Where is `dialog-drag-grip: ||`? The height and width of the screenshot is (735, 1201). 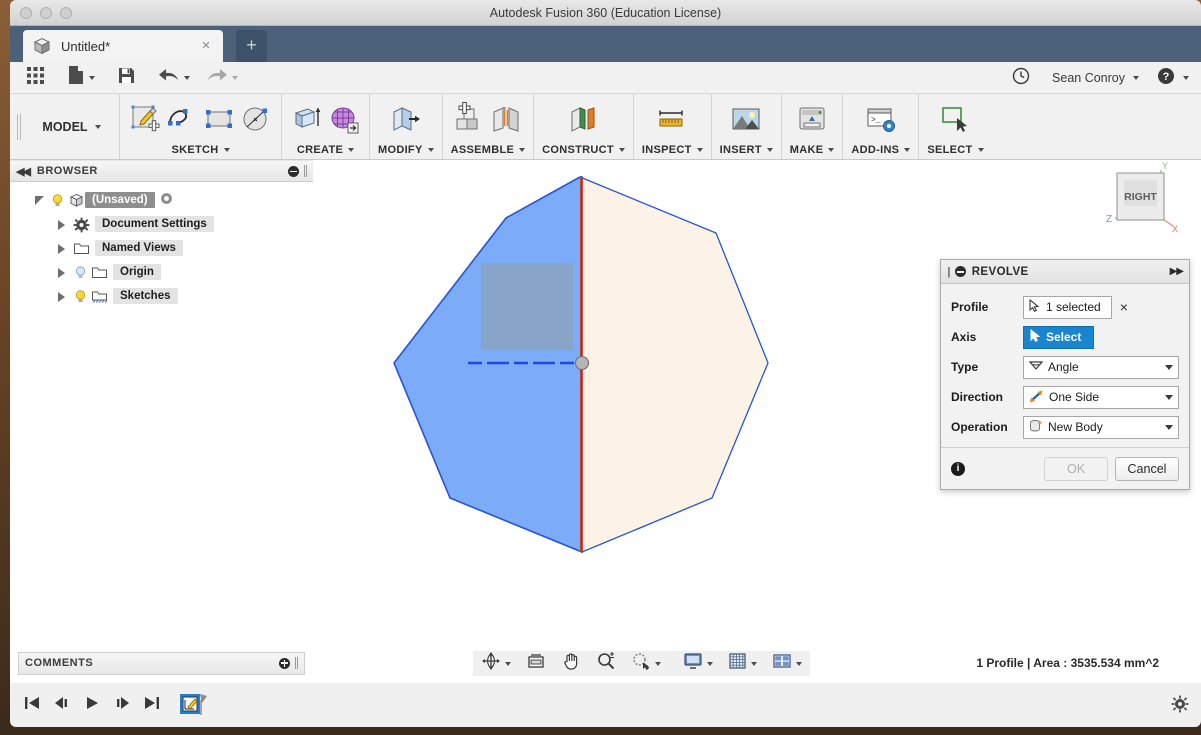 dialog-drag-grip: || is located at coordinates (948, 272).